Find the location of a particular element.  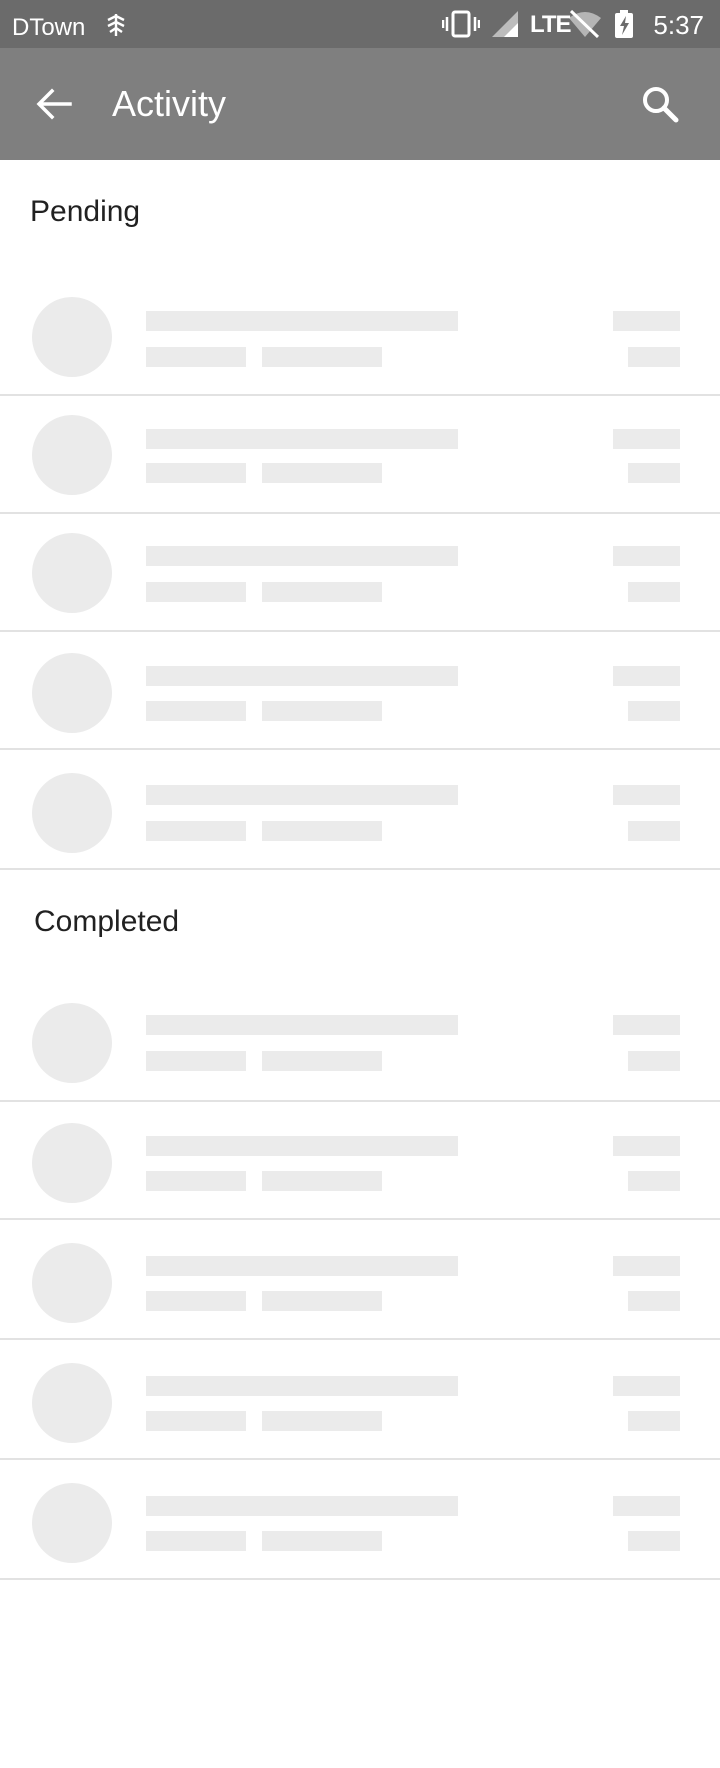

signal-broadcast-icon is located at coordinates (116, 25).